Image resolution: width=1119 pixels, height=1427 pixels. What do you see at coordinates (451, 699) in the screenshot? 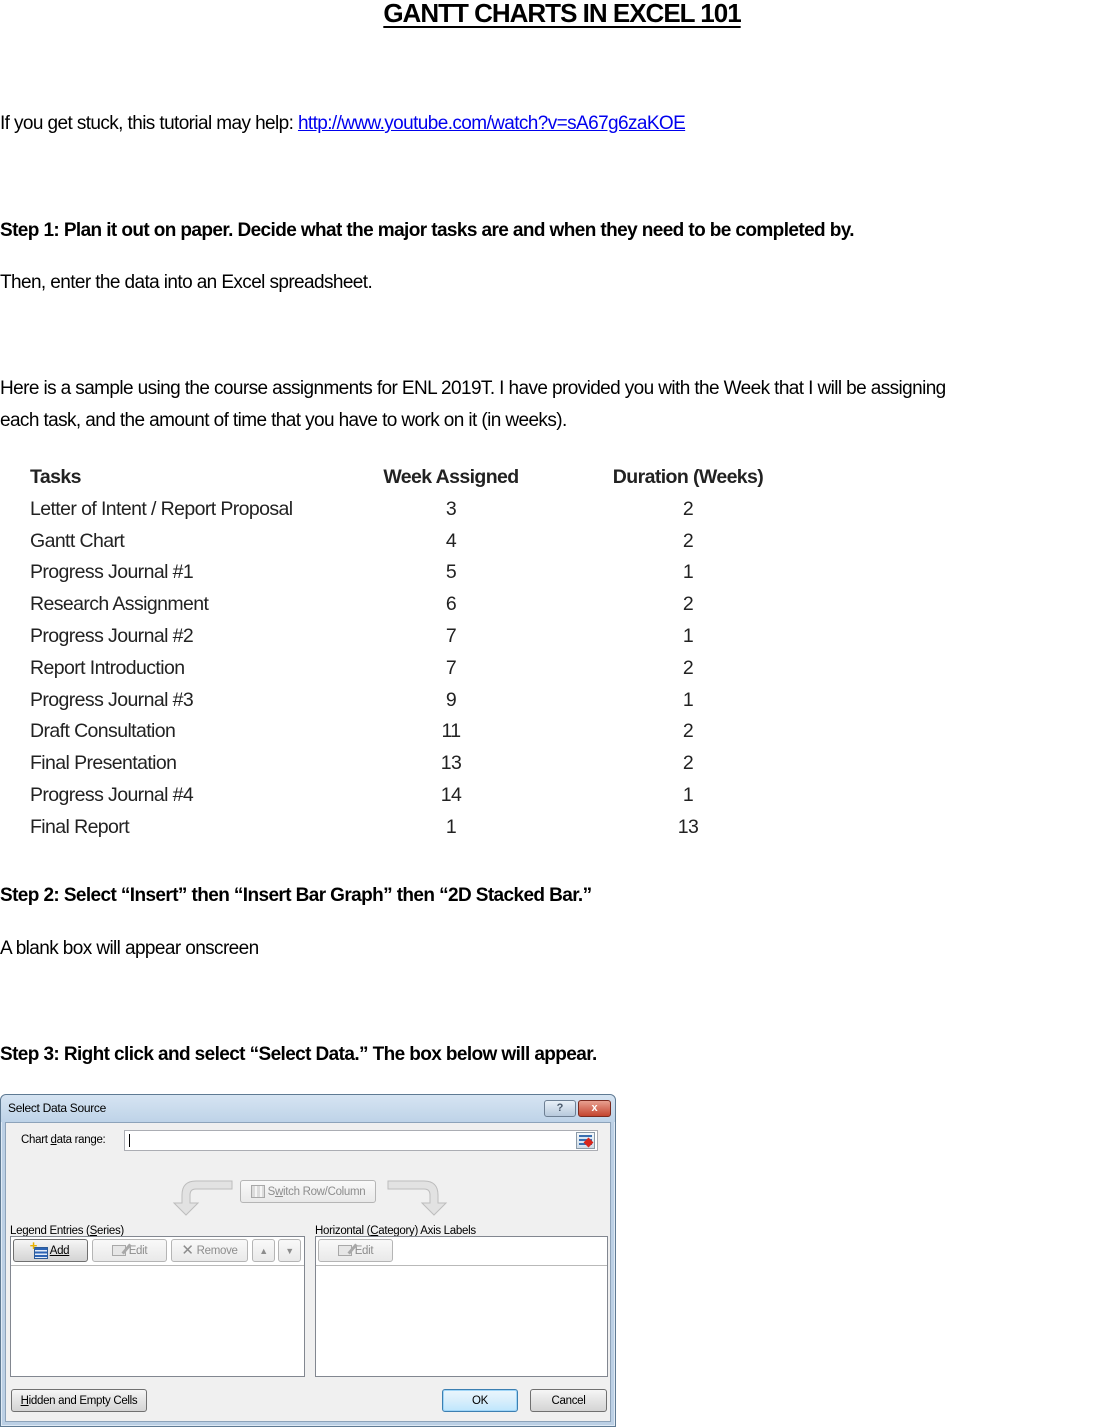
I see `week-assigned: 9` at bounding box center [451, 699].